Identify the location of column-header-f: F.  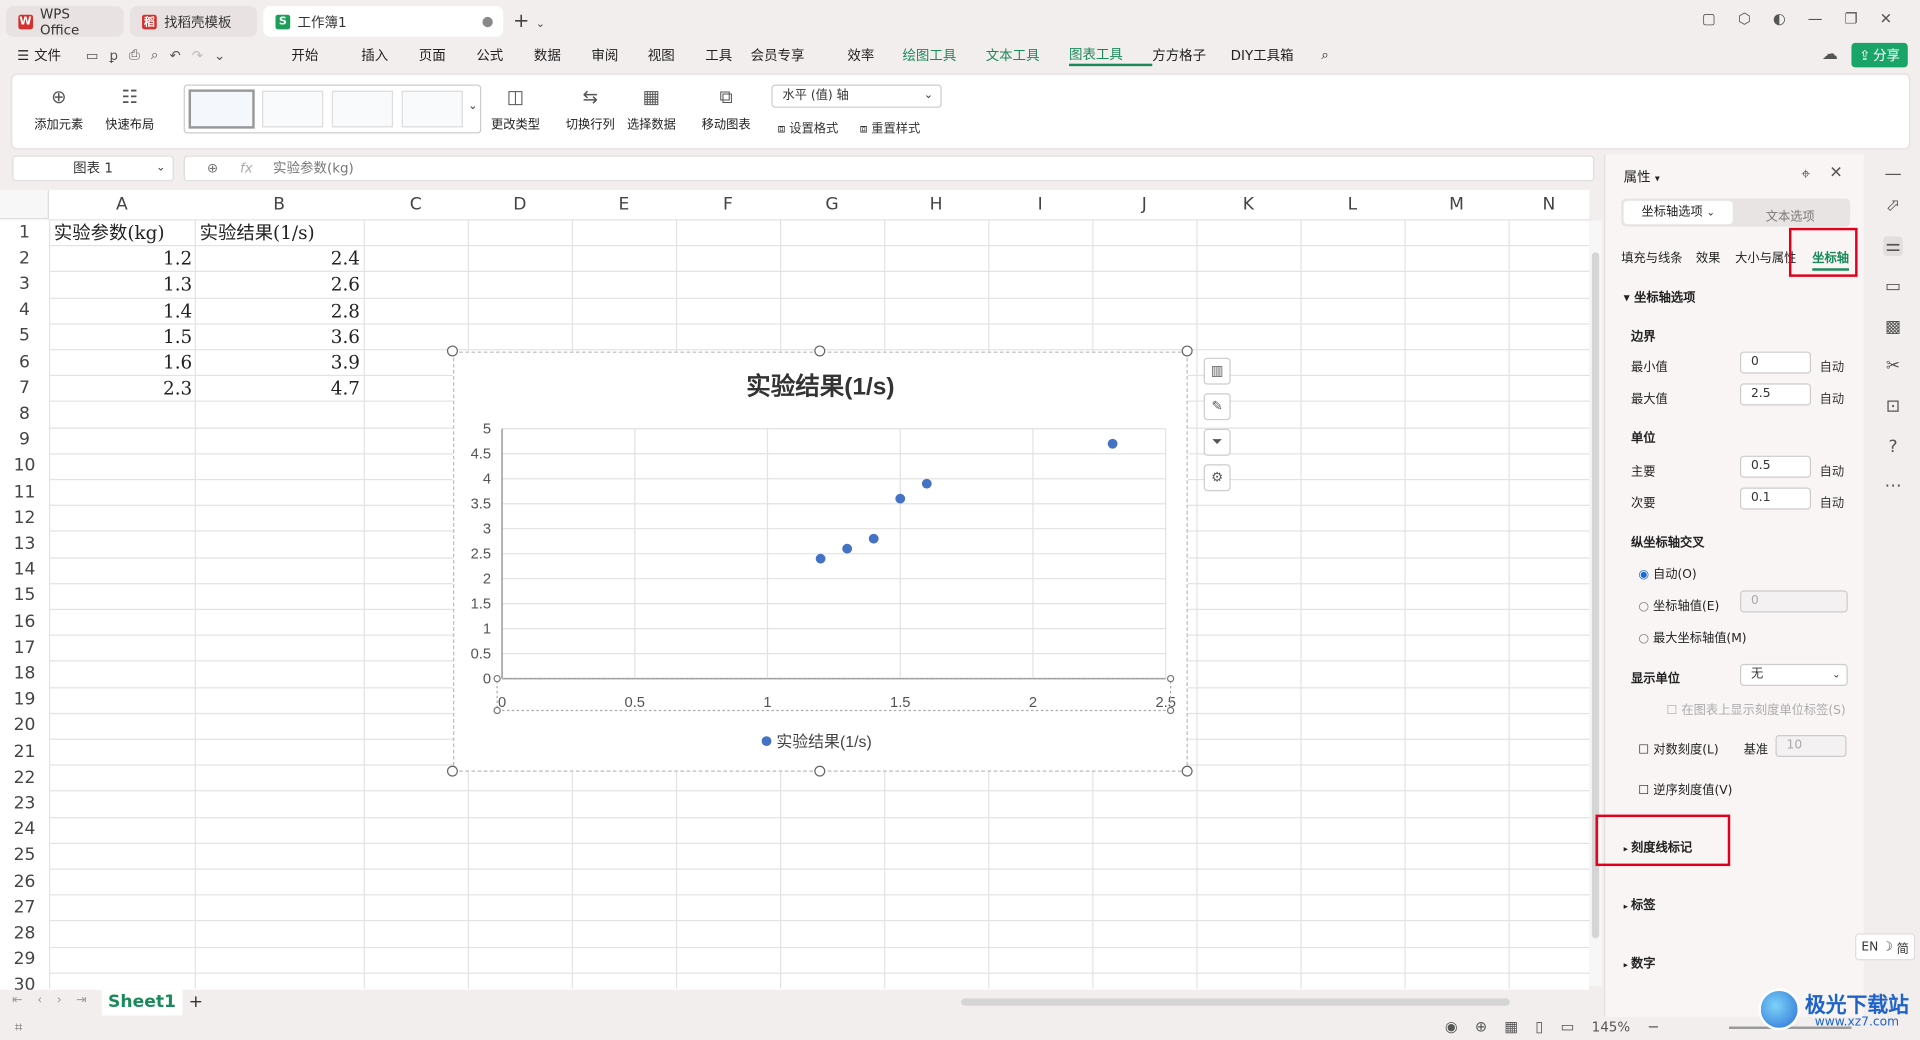
(728, 204).